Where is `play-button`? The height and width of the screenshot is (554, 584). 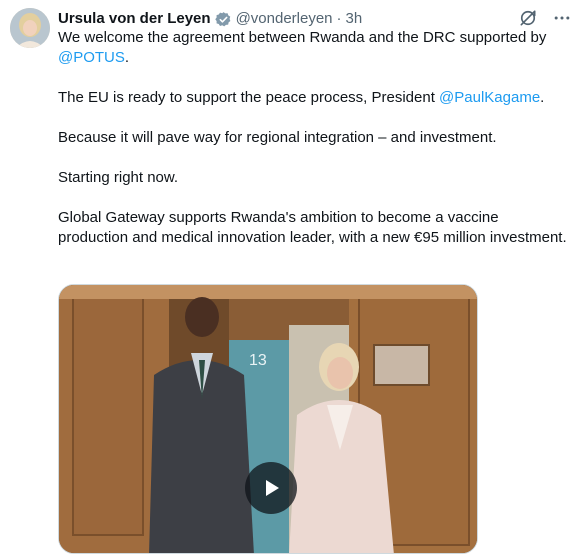 play-button is located at coordinates (271, 488).